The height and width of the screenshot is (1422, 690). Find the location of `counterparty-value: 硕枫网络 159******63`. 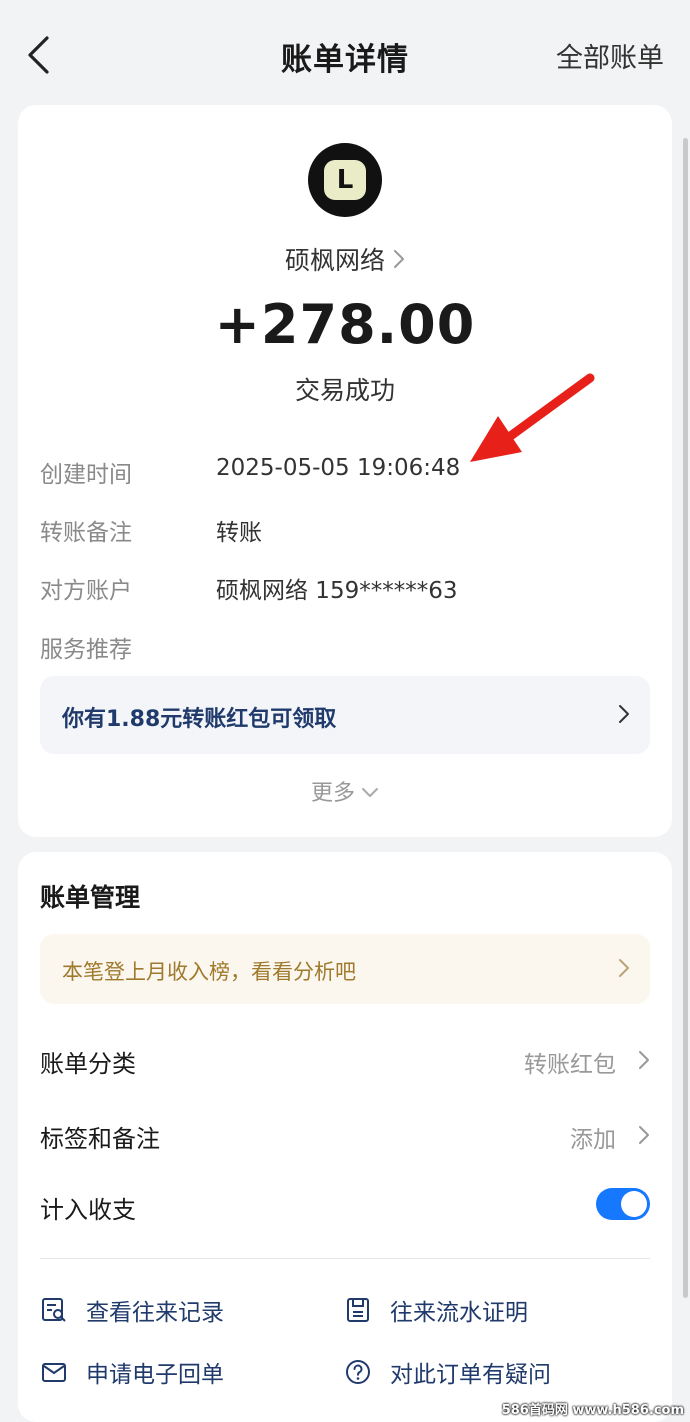

counterparty-value: 硕枫网络 159******63 is located at coordinates (337, 591).